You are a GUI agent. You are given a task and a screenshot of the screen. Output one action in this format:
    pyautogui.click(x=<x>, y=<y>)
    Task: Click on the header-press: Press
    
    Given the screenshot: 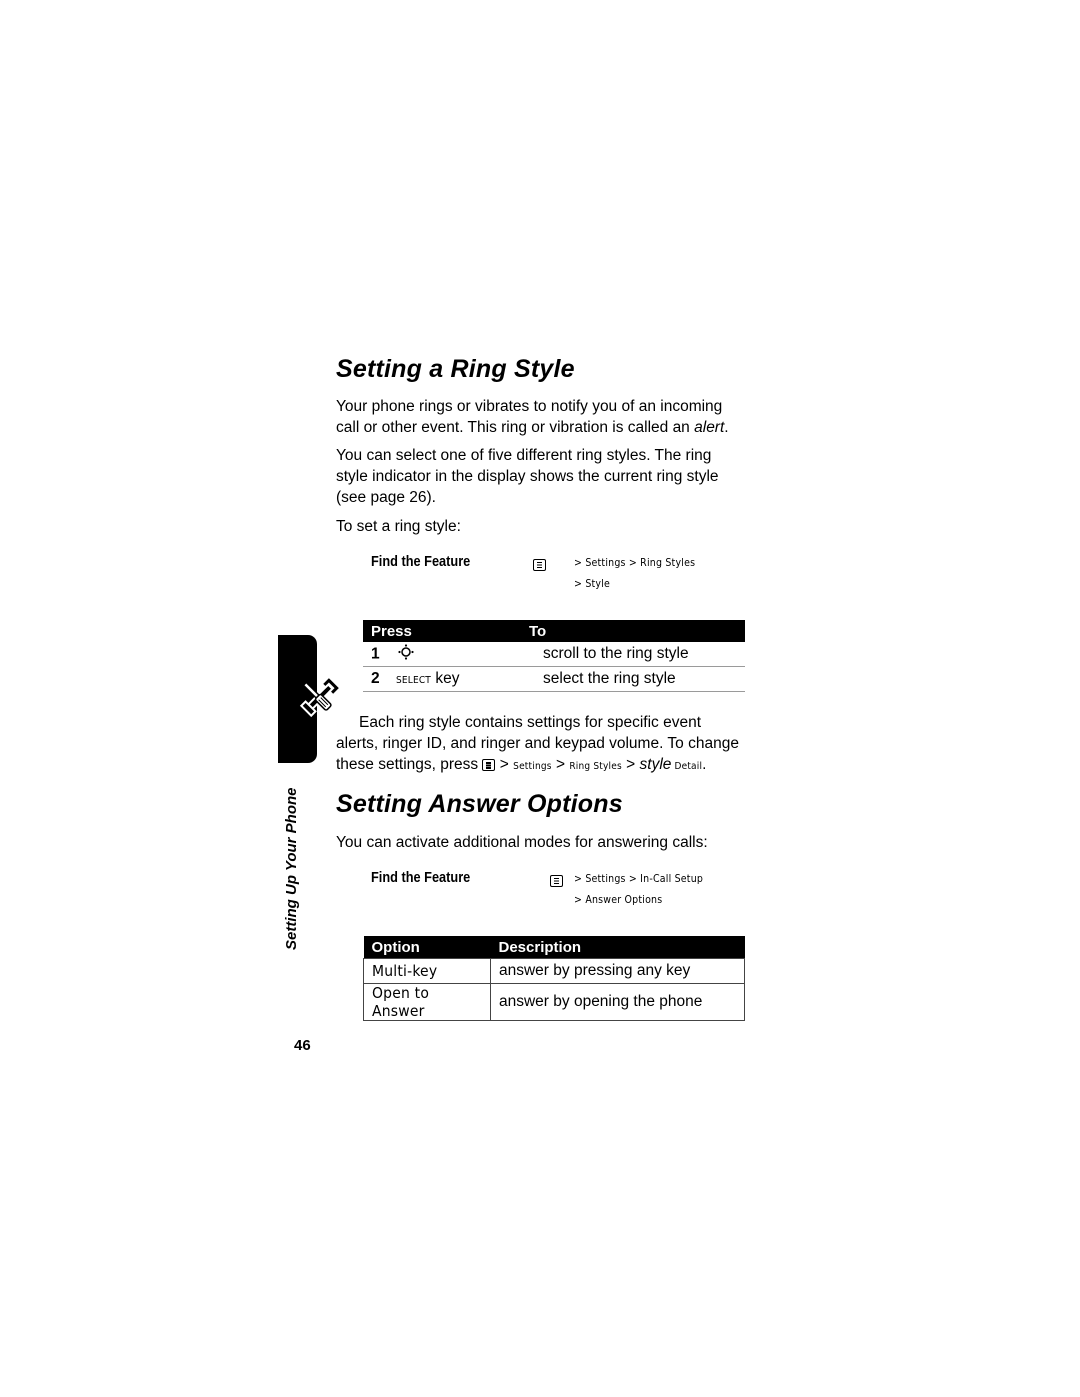 What is the action you would take?
    pyautogui.click(x=442, y=631)
    